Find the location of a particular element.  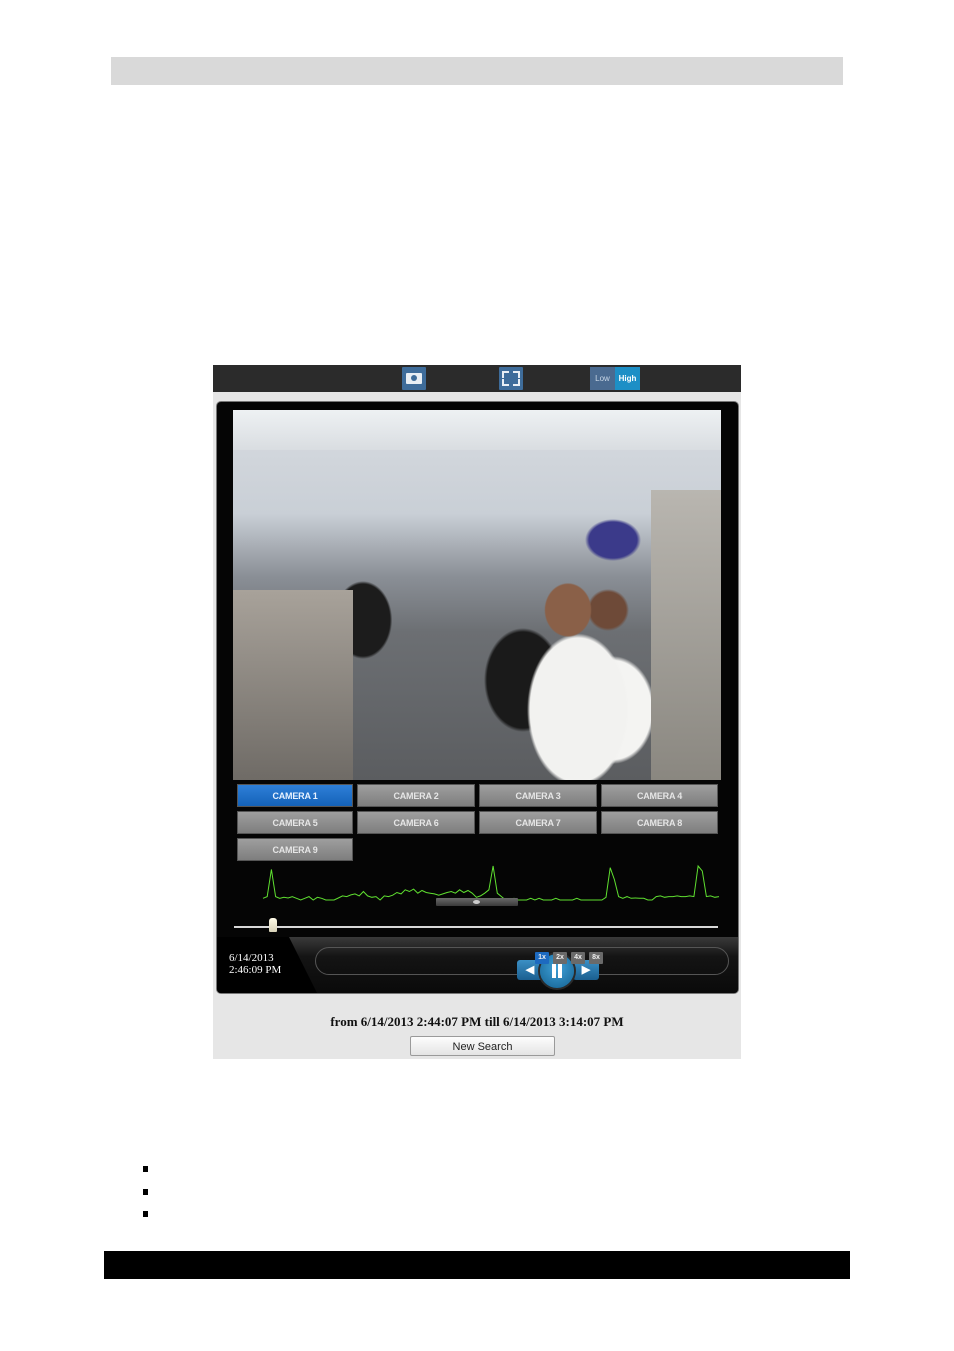

timeline-slider-thumb is located at coordinates (272, 925).